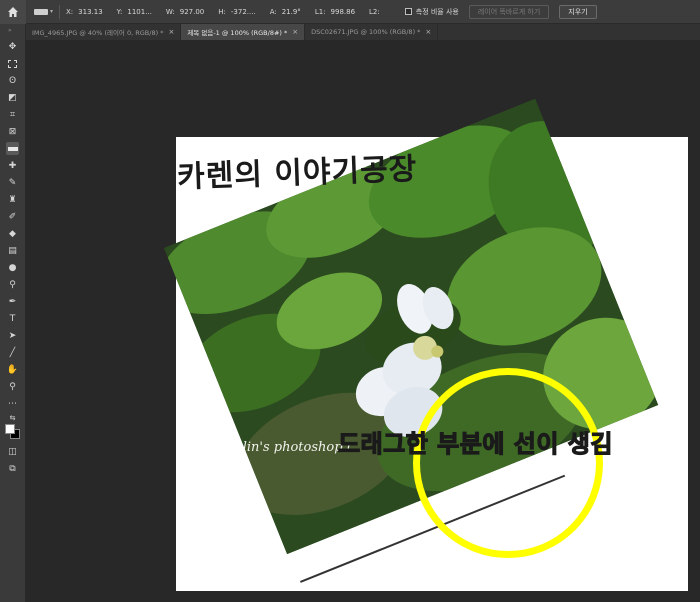  Describe the element at coordinates (12, 301) in the screenshot. I see `pen-tool-icon: ✒` at that location.